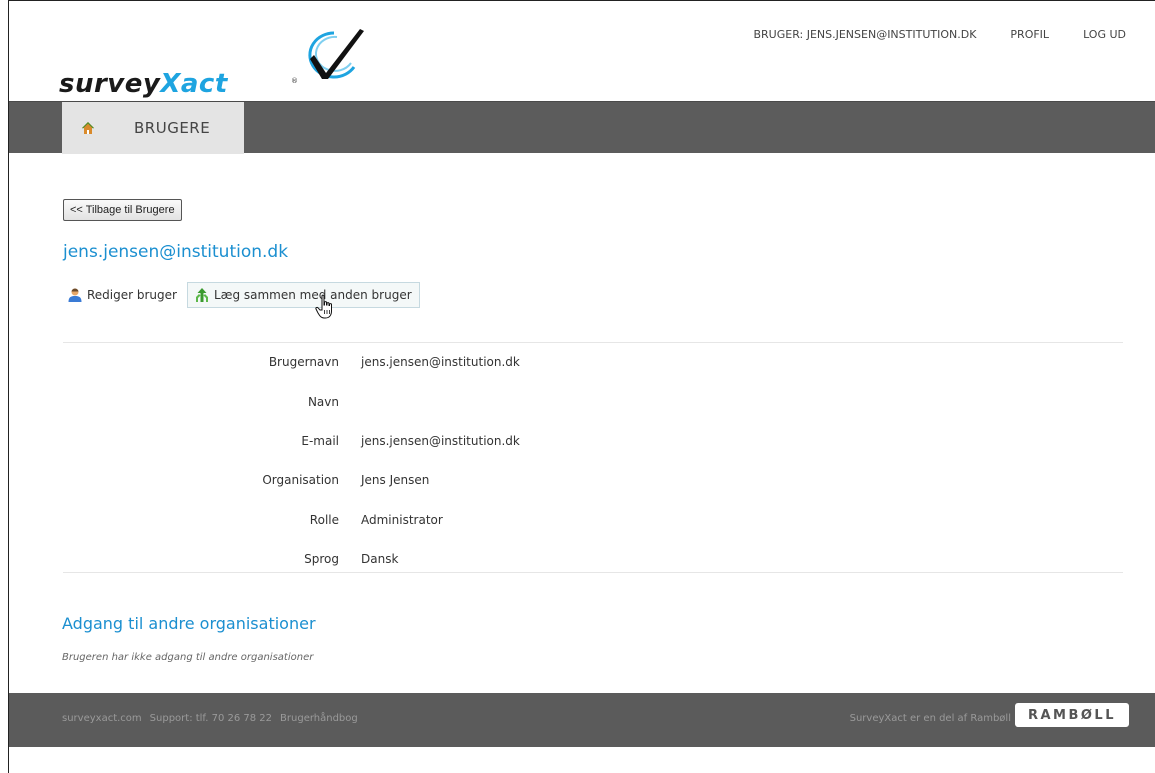 The height and width of the screenshot is (773, 1155). What do you see at coordinates (324, 520) in the screenshot?
I see `detail-label: Rolle` at bounding box center [324, 520].